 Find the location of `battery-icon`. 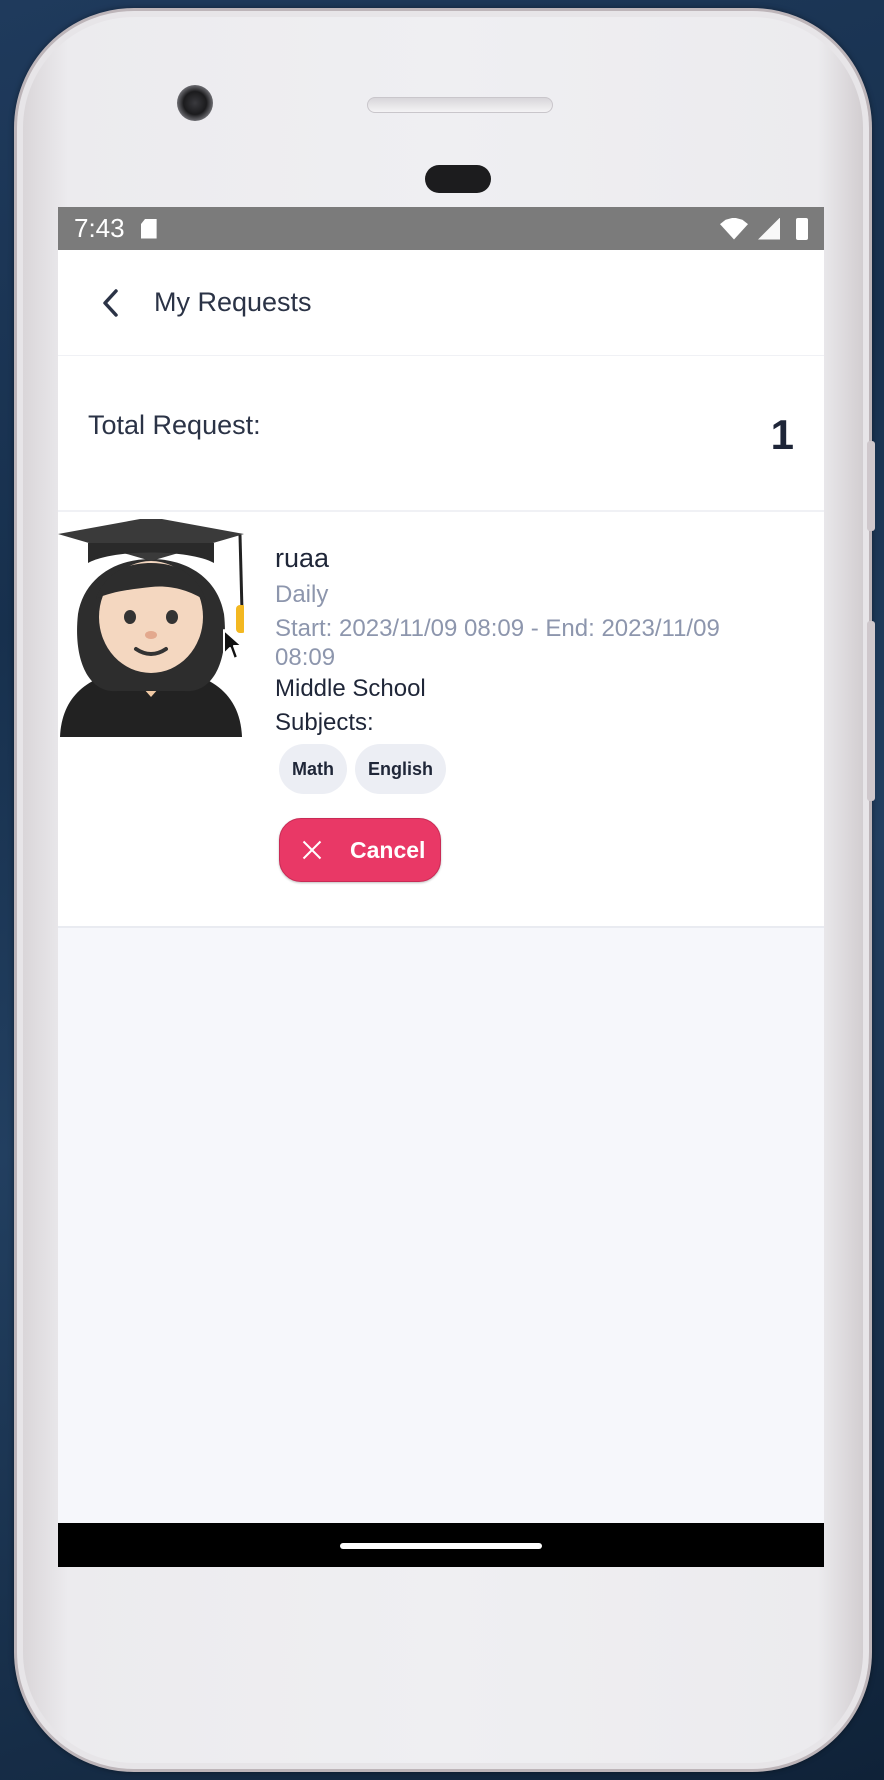

battery-icon is located at coordinates (802, 228).